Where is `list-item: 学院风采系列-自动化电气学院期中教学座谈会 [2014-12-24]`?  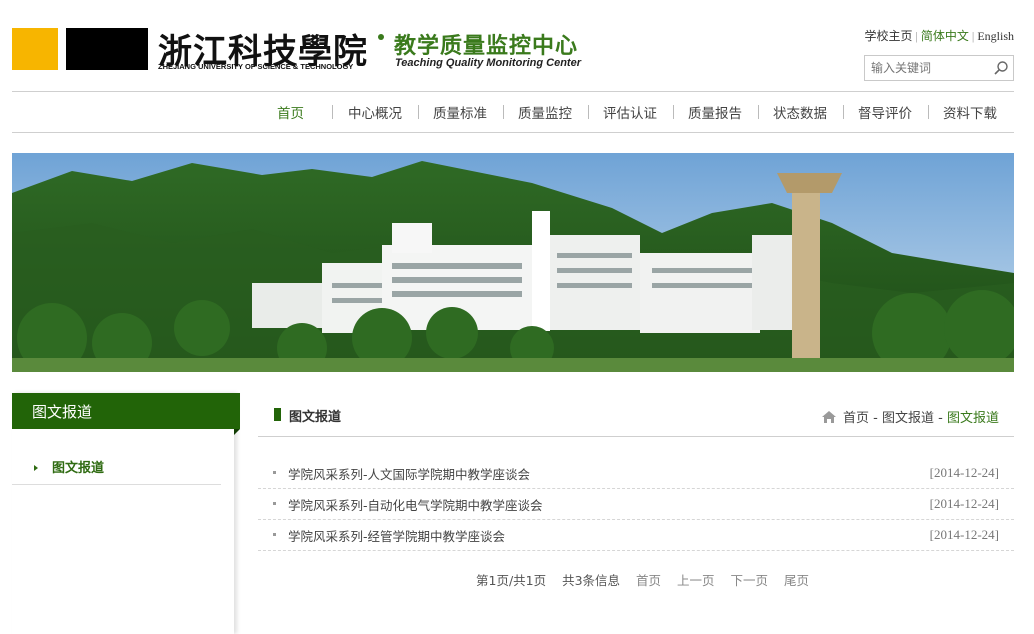
list-item: 学院风采系列-自动化电气学院期中教学座谈会 [2014-12-24] is located at coordinates (636, 504).